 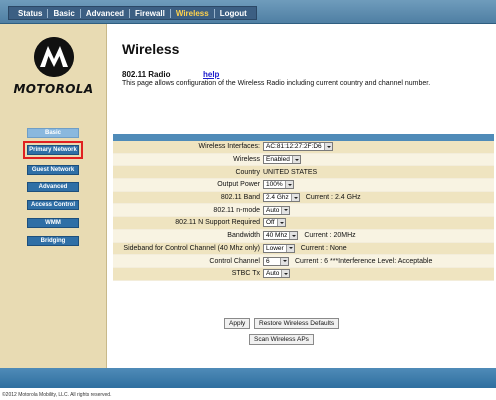 I want to click on form-row-wireless-interfaces: Wireless Interfaces: AC:81:12:27:2F:D6, so click(x=303, y=147).